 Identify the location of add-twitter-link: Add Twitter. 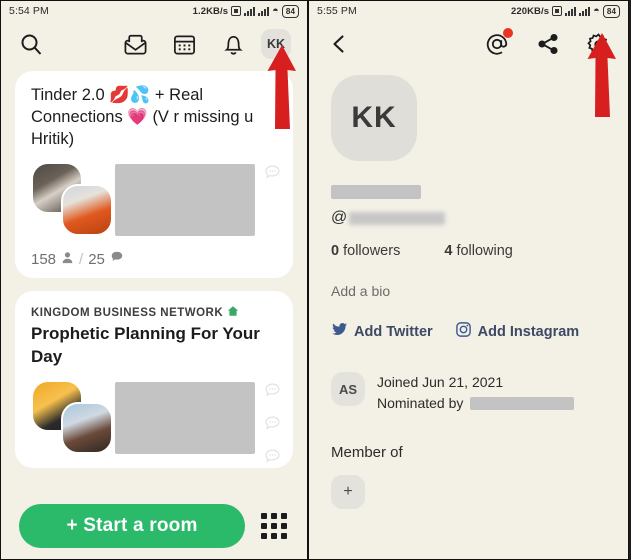
(382, 331).